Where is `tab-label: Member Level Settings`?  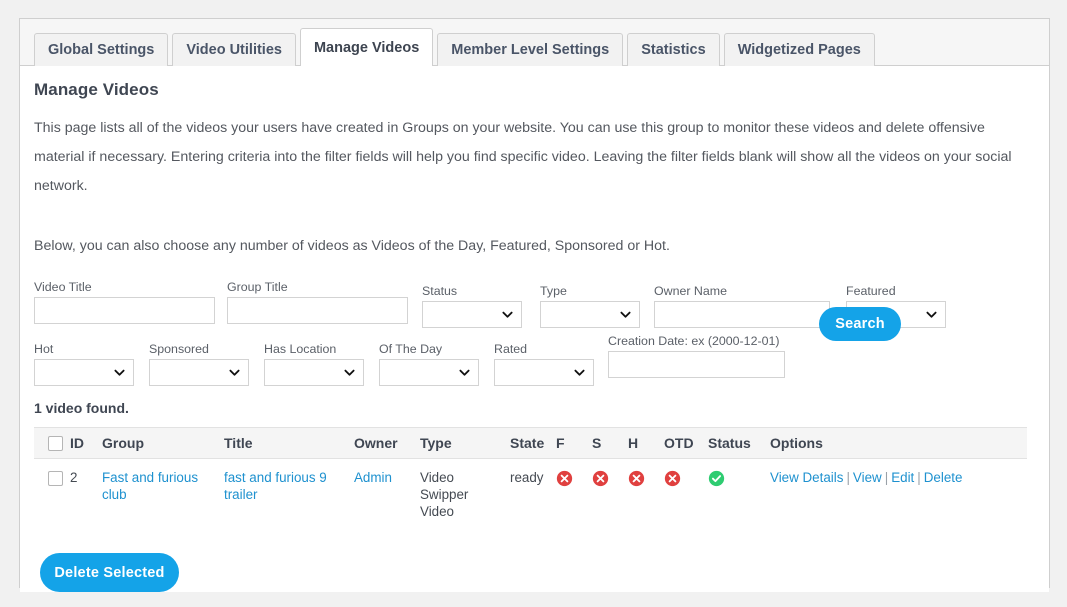
tab-label: Member Level Settings is located at coordinates (530, 50).